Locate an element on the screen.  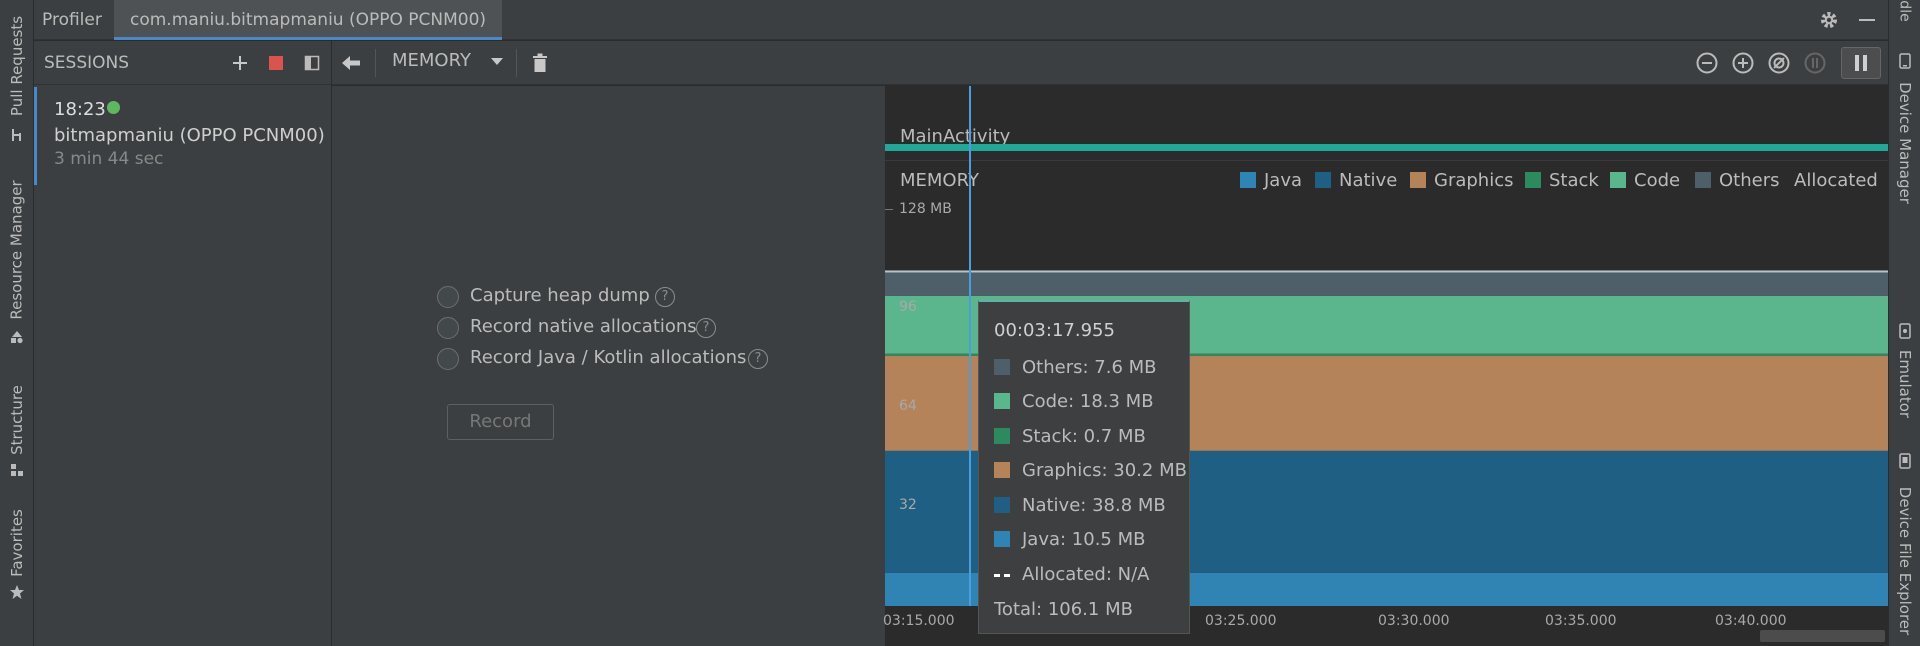
legend-label: Others is located at coordinates (1749, 180).